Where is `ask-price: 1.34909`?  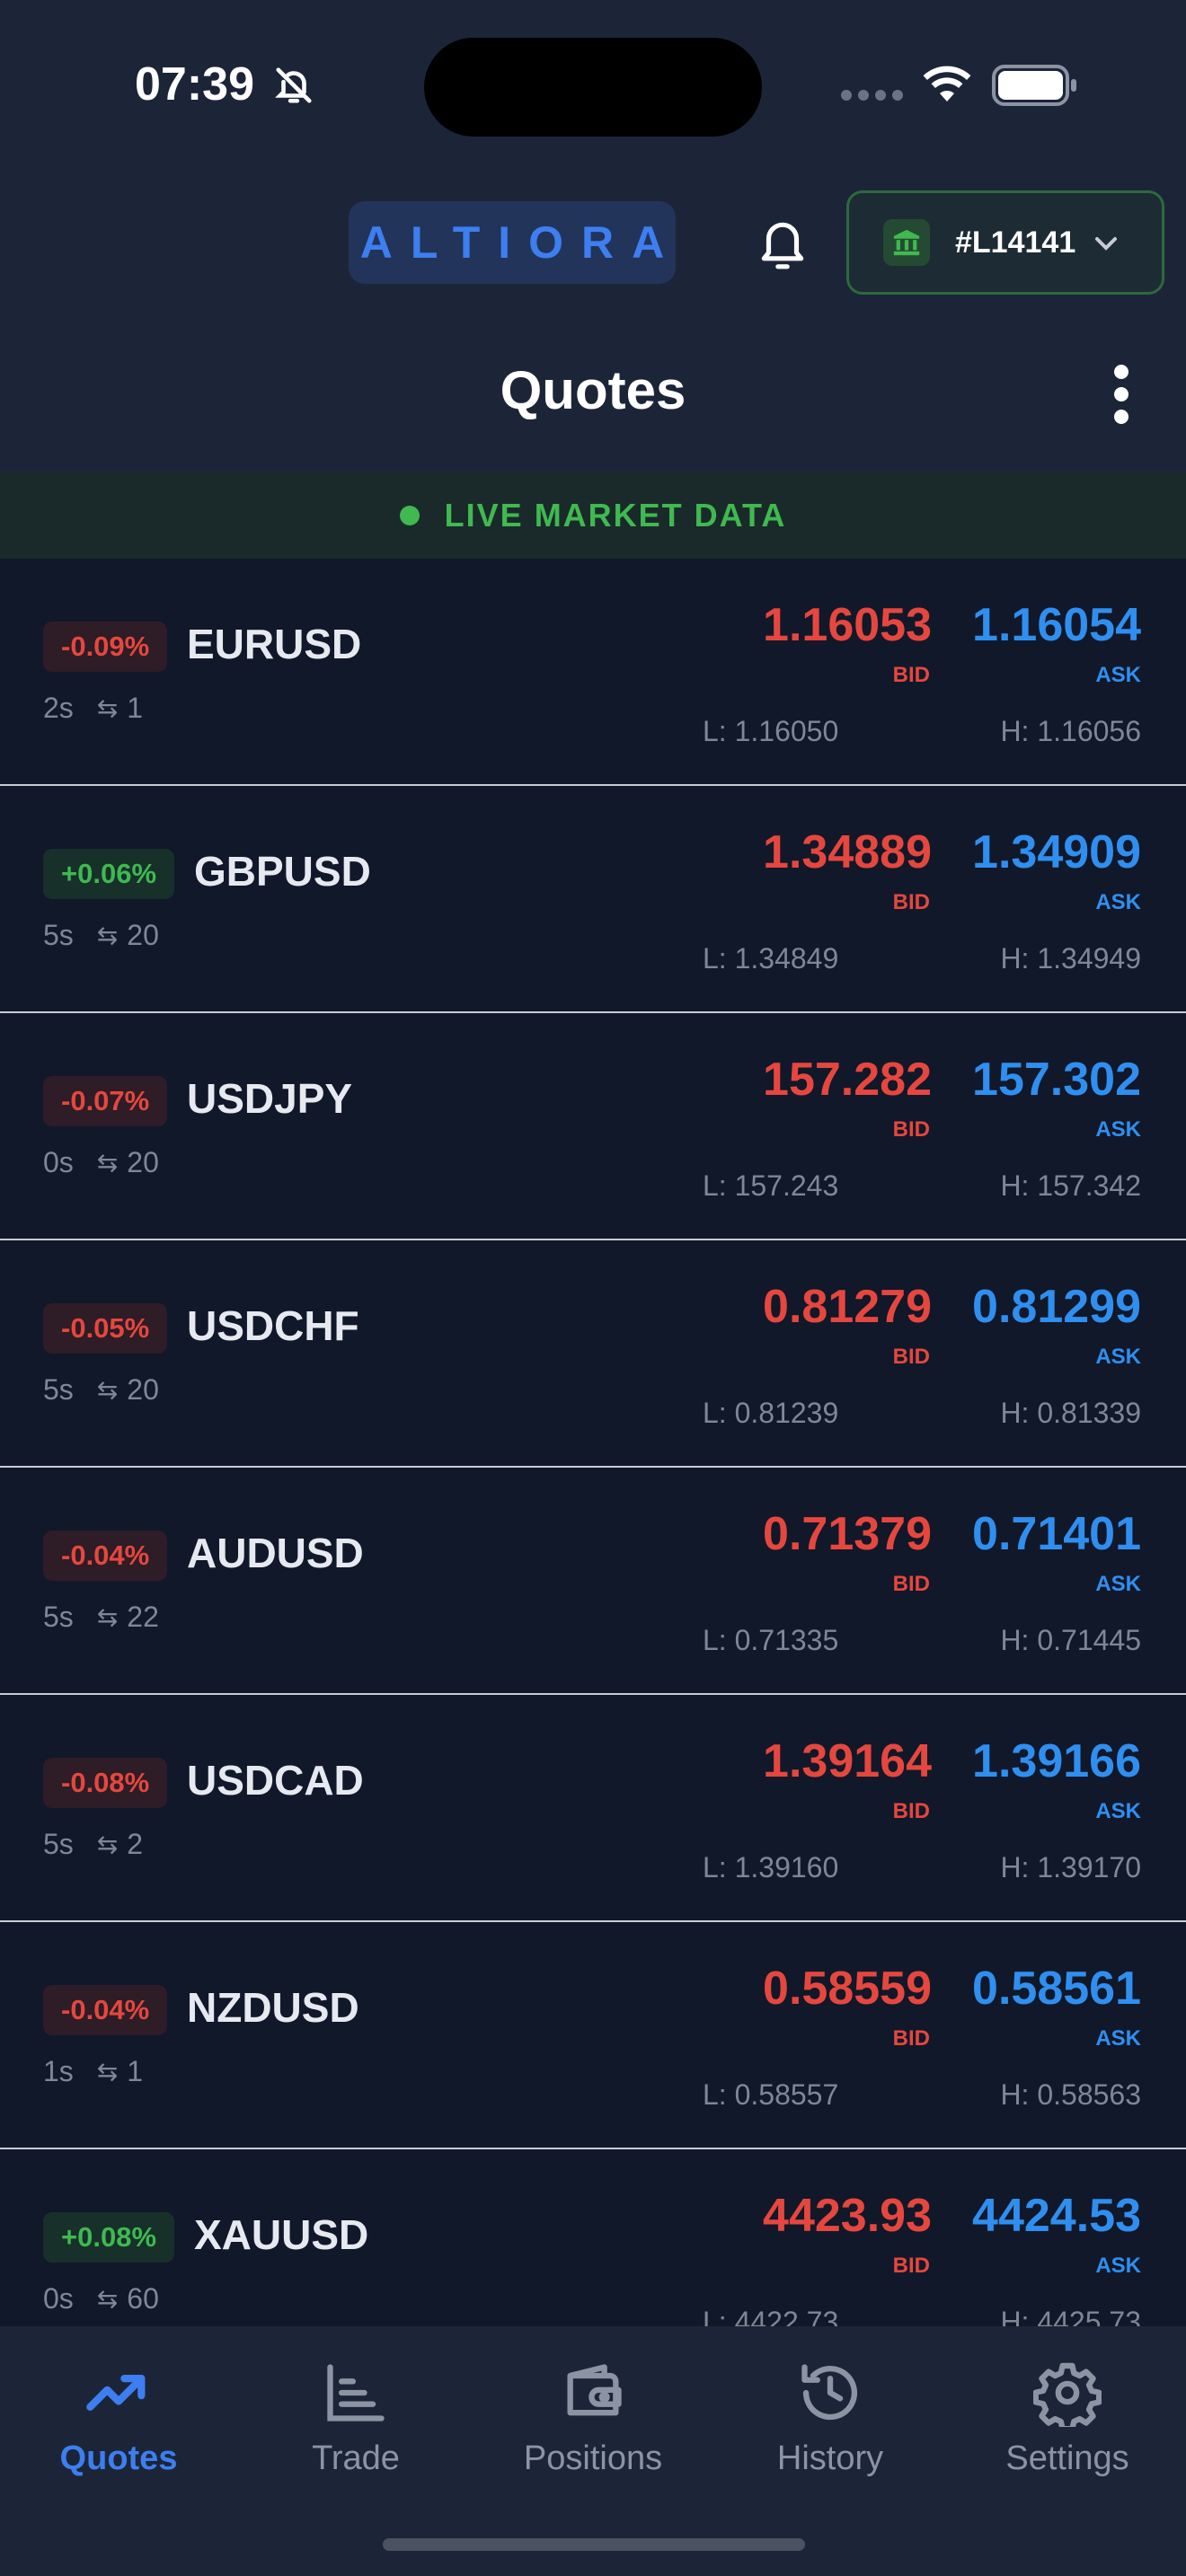
ask-price: 1.34909 is located at coordinates (1056, 852).